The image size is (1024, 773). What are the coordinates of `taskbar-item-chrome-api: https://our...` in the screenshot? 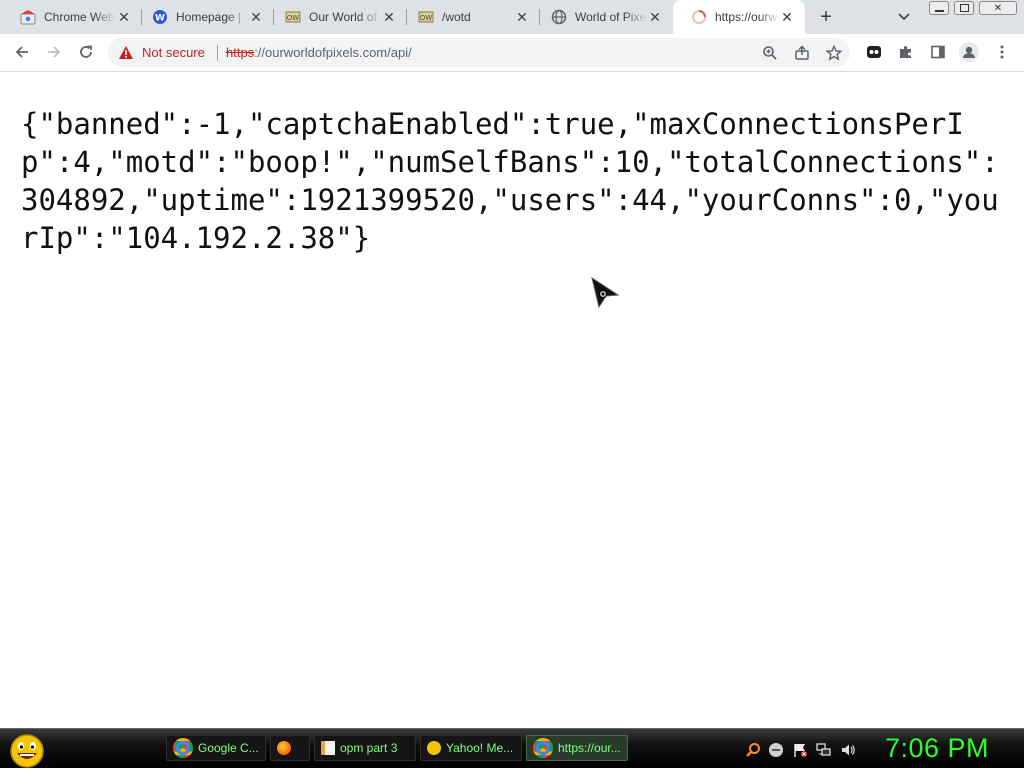 It's located at (577, 748).